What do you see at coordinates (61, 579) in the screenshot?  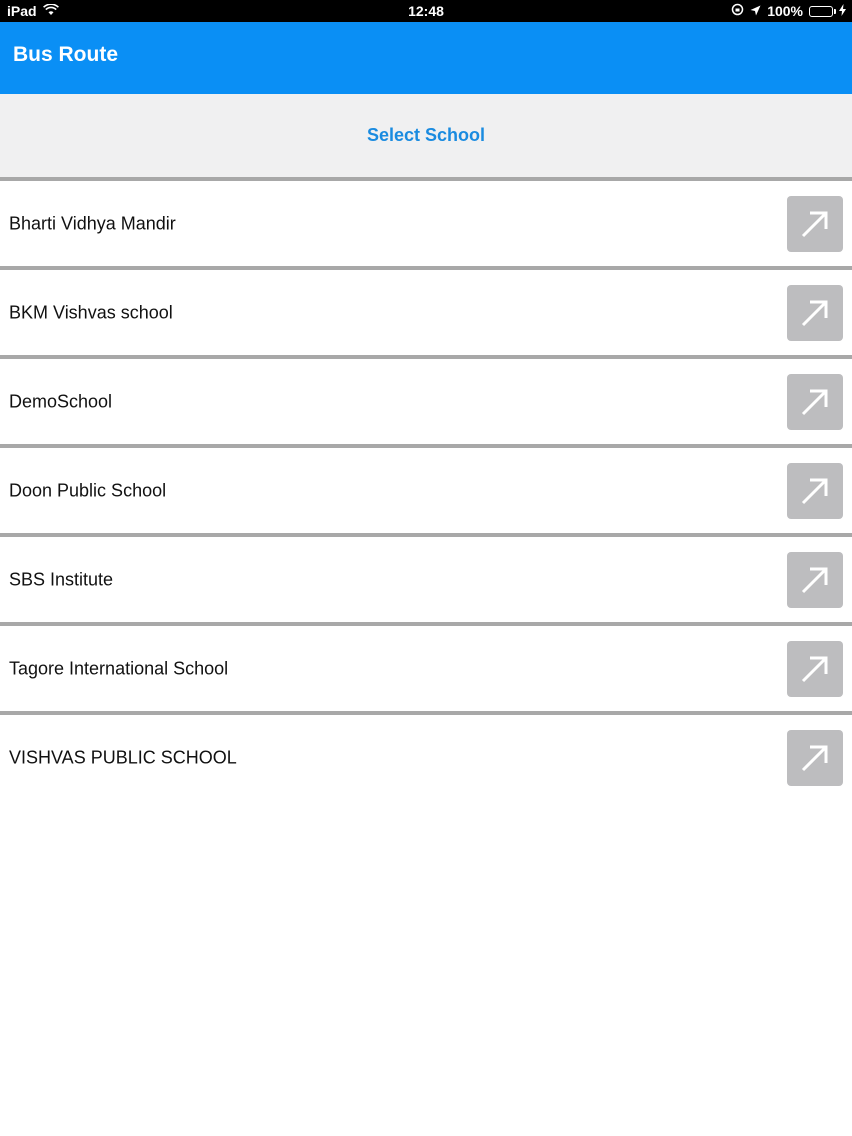 I see `school-name: SBS Institute` at bounding box center [61, 579].